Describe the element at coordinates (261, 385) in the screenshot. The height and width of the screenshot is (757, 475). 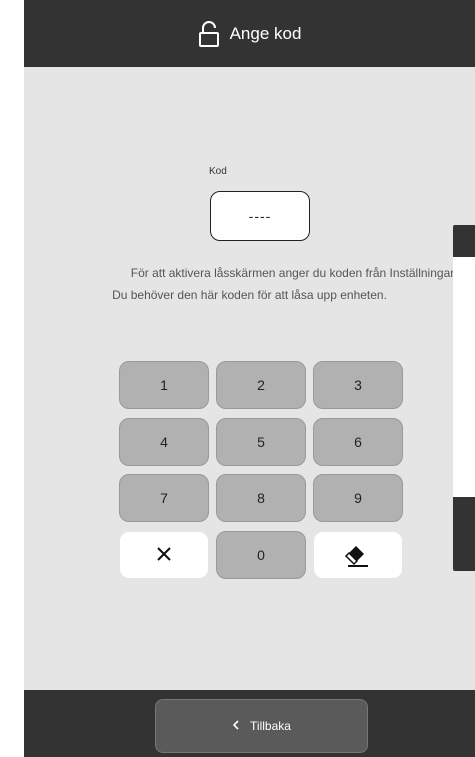
I see `key-2: 2` at that location.